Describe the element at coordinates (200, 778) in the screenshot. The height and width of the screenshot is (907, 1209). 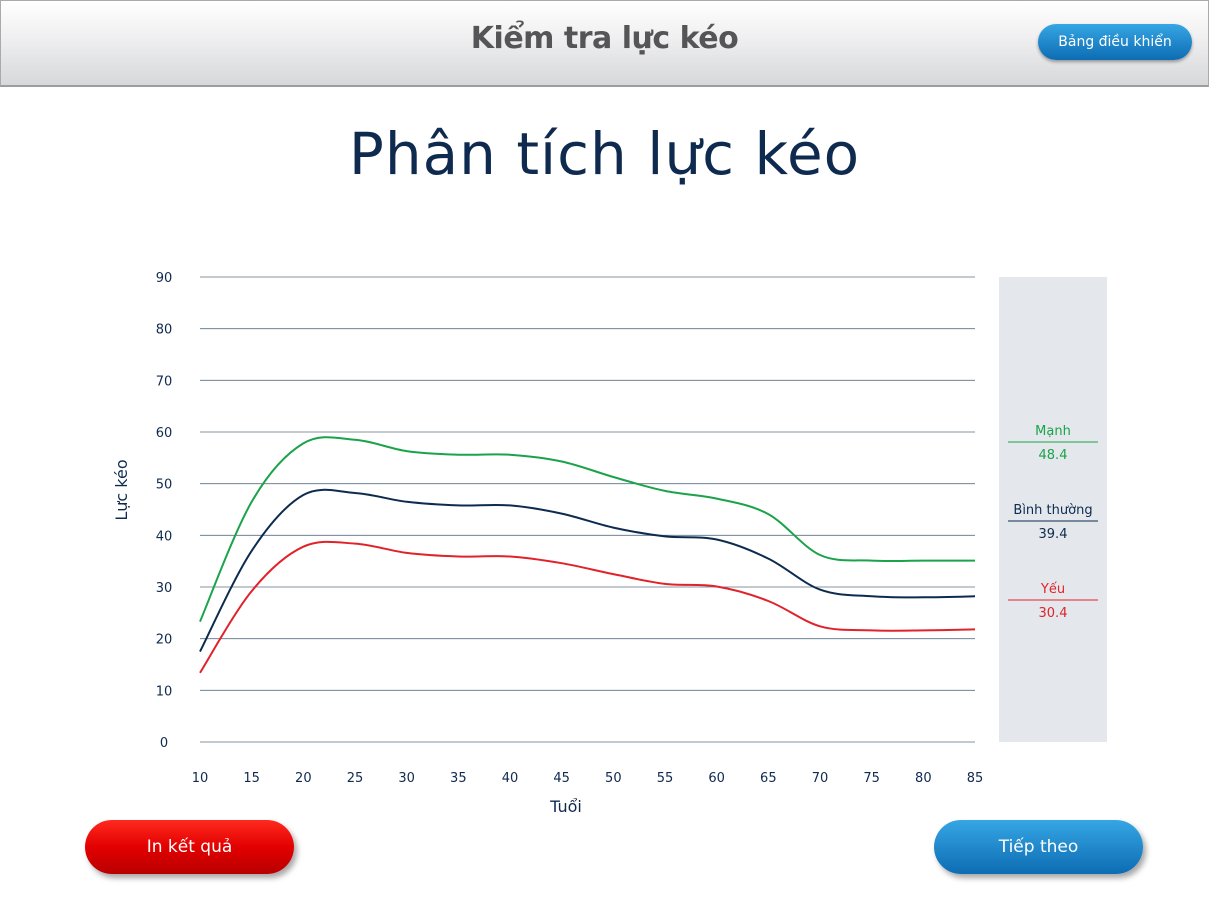
I see `x-tick-label: 10` at that location.